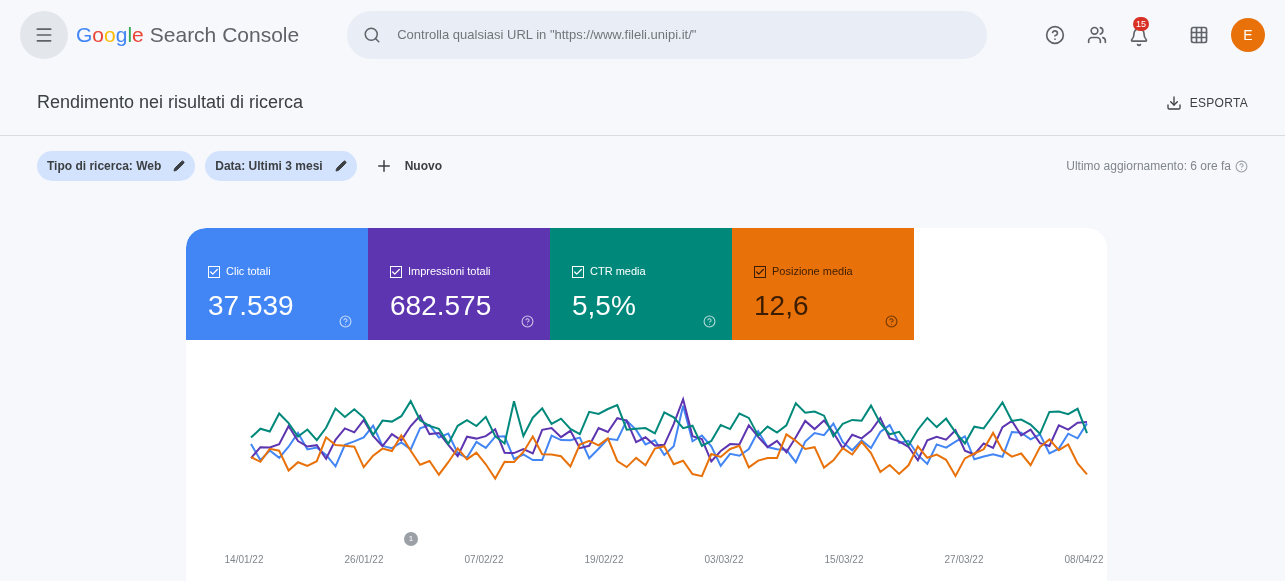 This screenshot has height=581, width=1285. Describe the element at coordinates (760, 271) in the screenshot. I see `checkbox` at that location.